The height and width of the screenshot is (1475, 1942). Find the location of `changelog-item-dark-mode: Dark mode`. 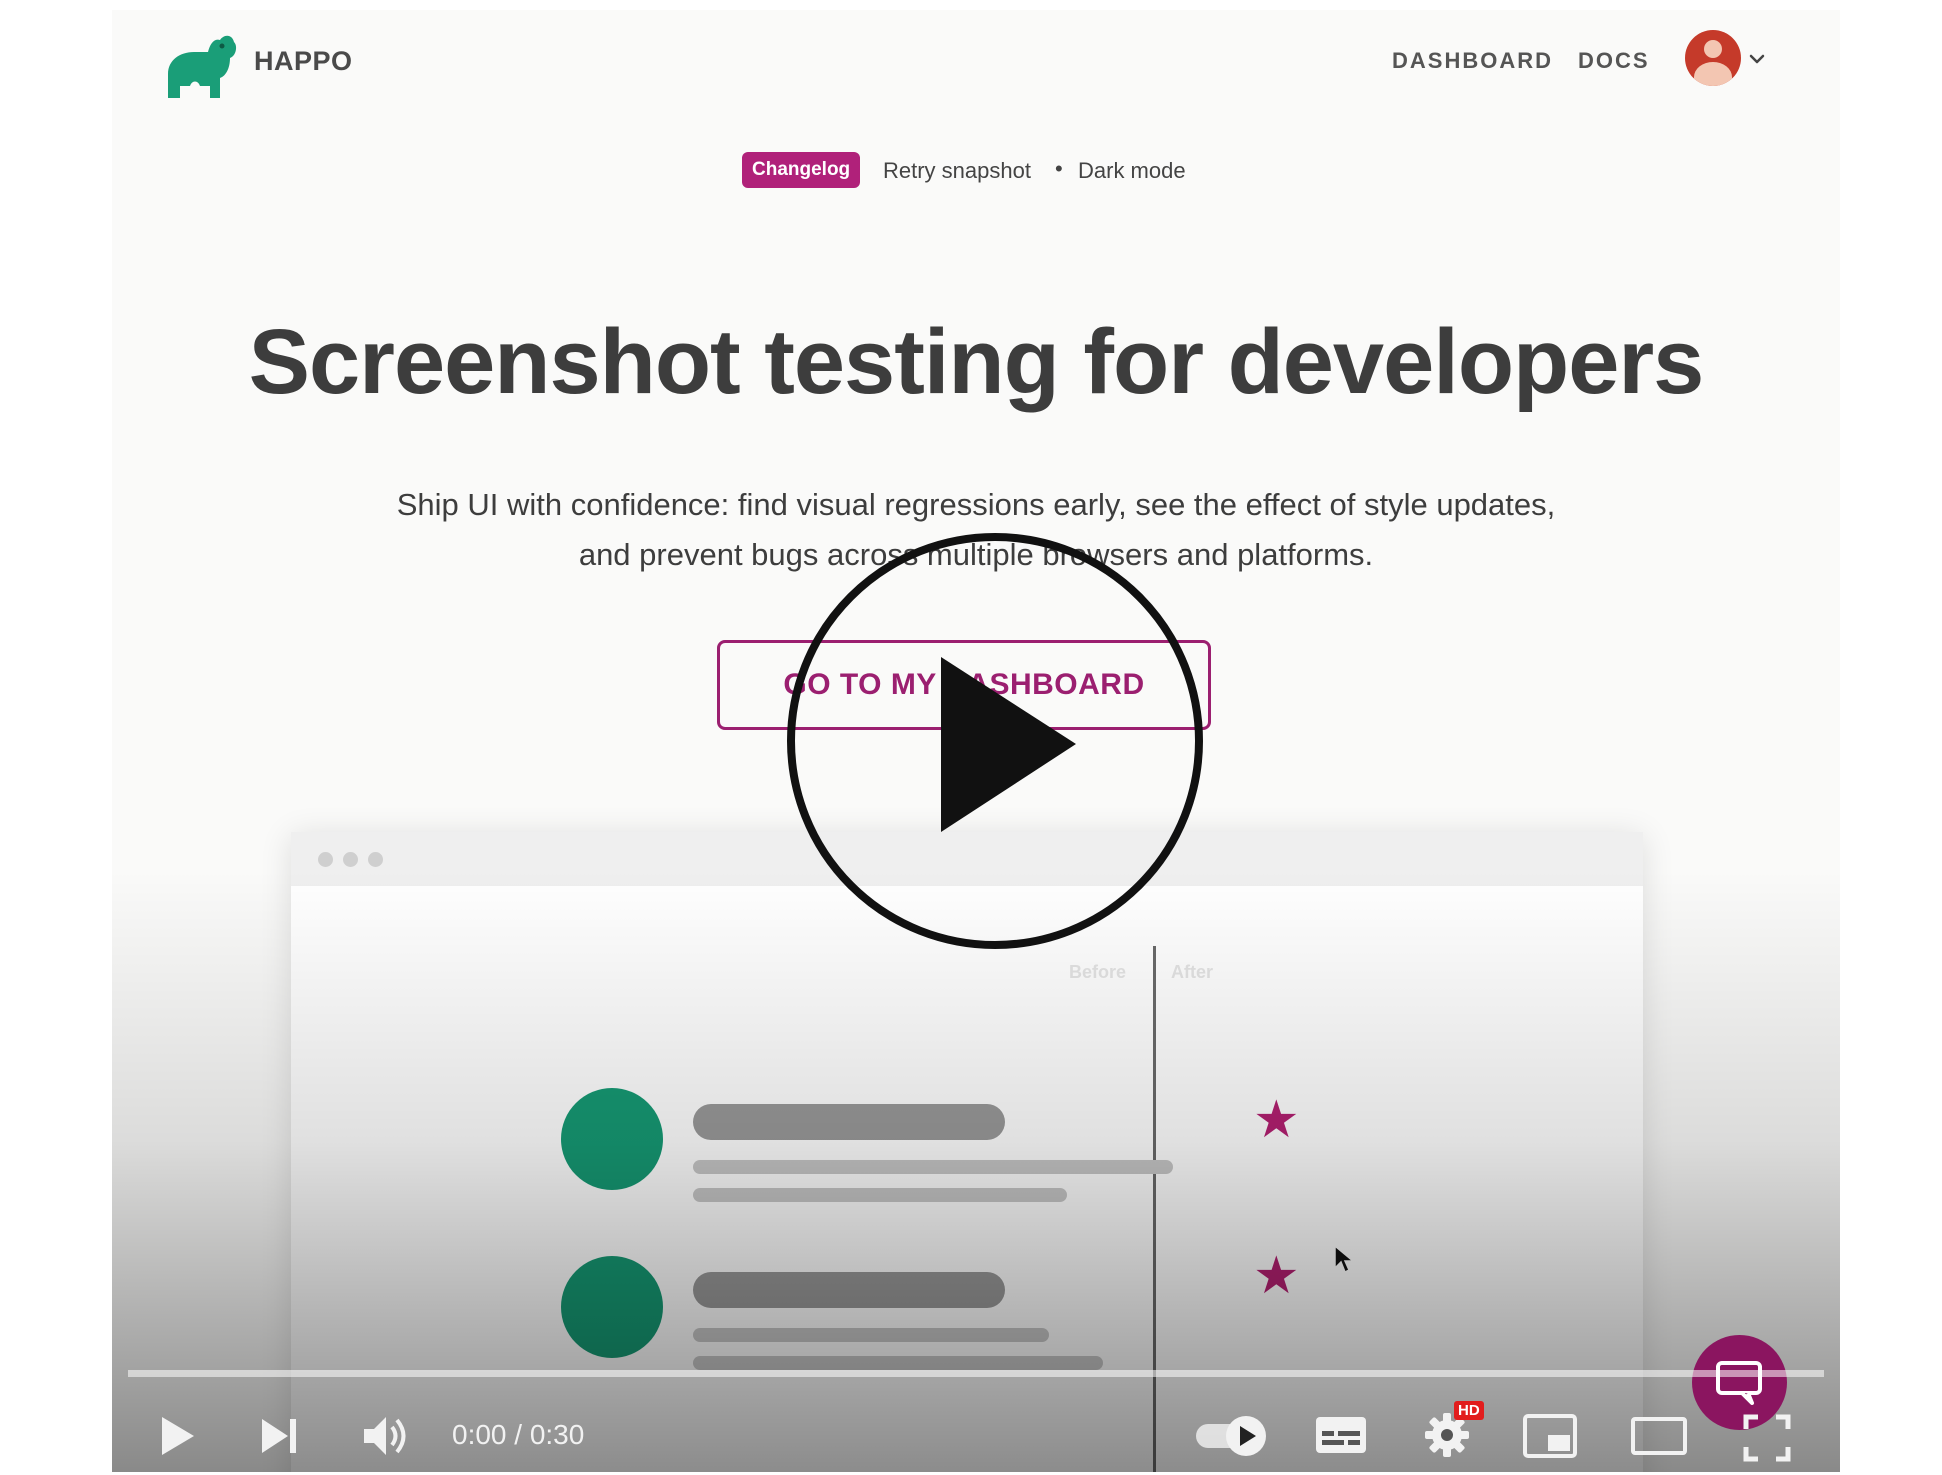

changelog-item-dark-mode: Dark mode is located at coordinates (1132, 171).